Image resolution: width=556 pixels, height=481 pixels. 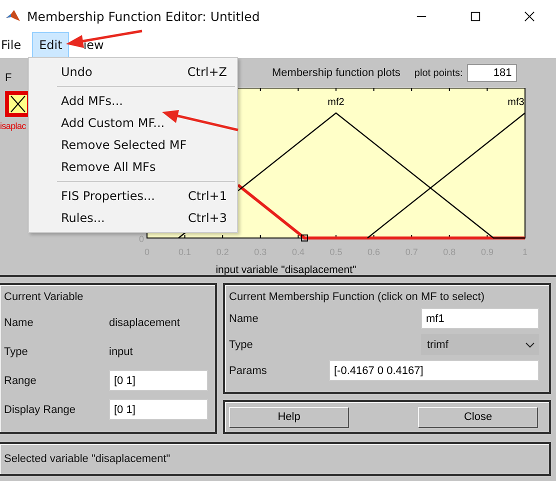 What do you see at coordinates (13, 16) in the screenshot?
I see `app-icon` at bounding box center [13, 16].